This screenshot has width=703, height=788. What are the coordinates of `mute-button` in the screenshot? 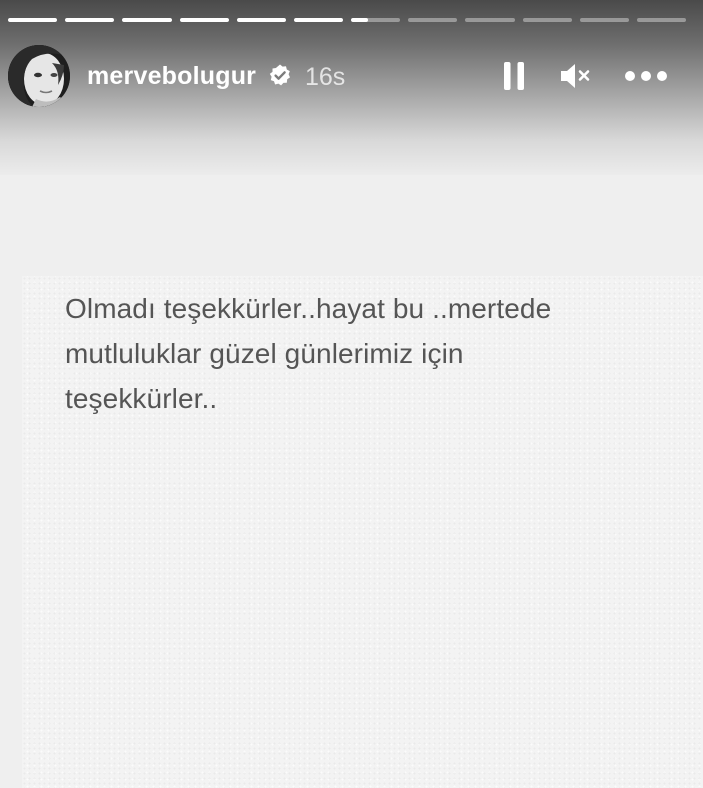 It's located at (576, 76).